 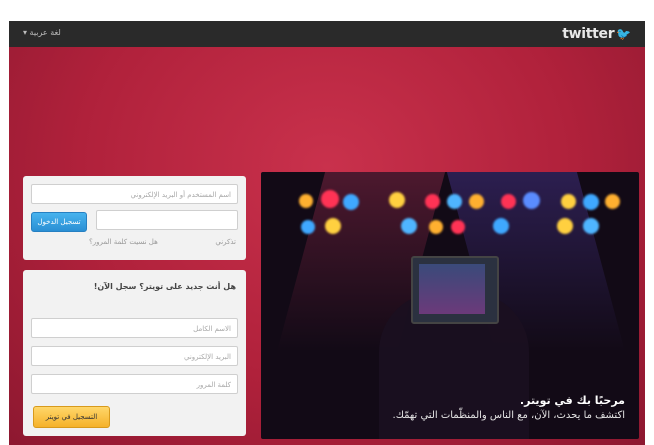 I want to click on signup-password-field: كلمة المرور, so click(x=134, y=384).